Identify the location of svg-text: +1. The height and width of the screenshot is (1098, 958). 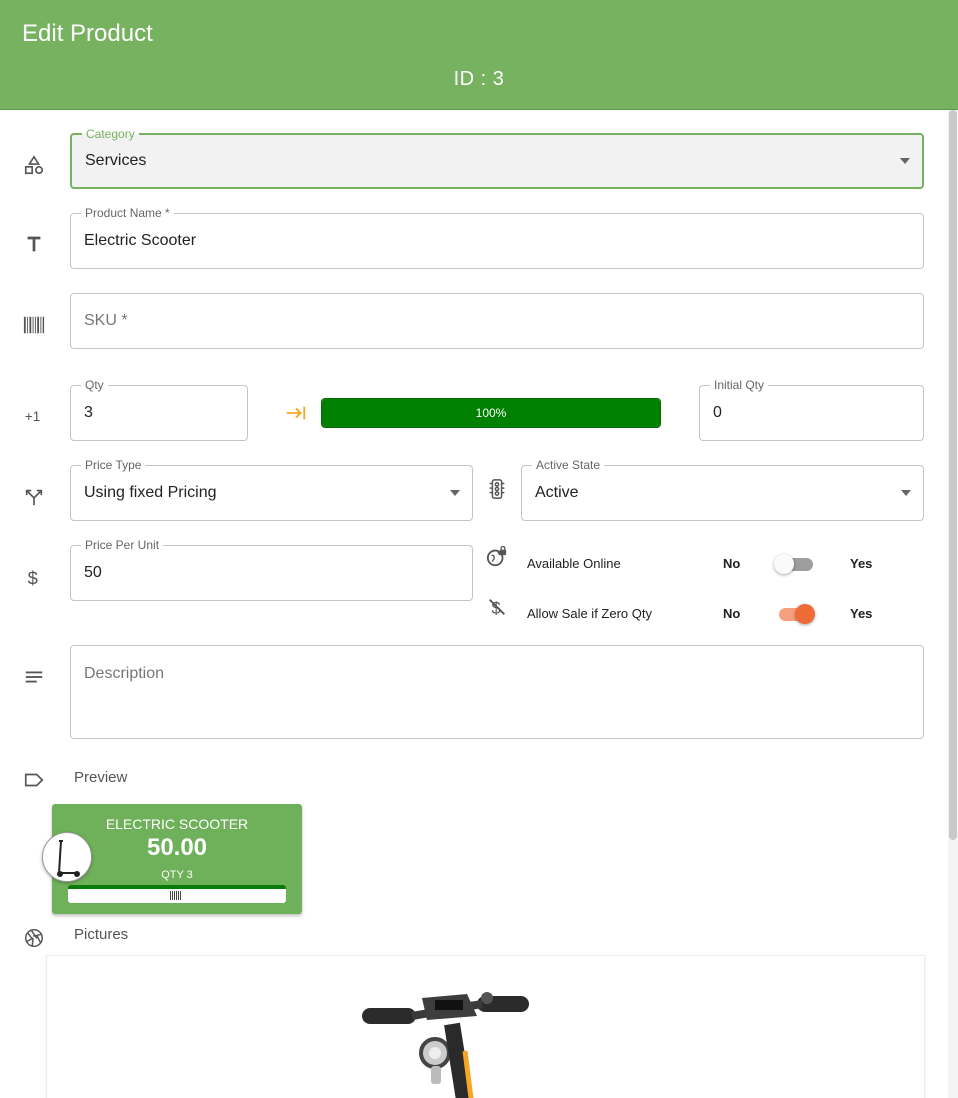
(32, 416).